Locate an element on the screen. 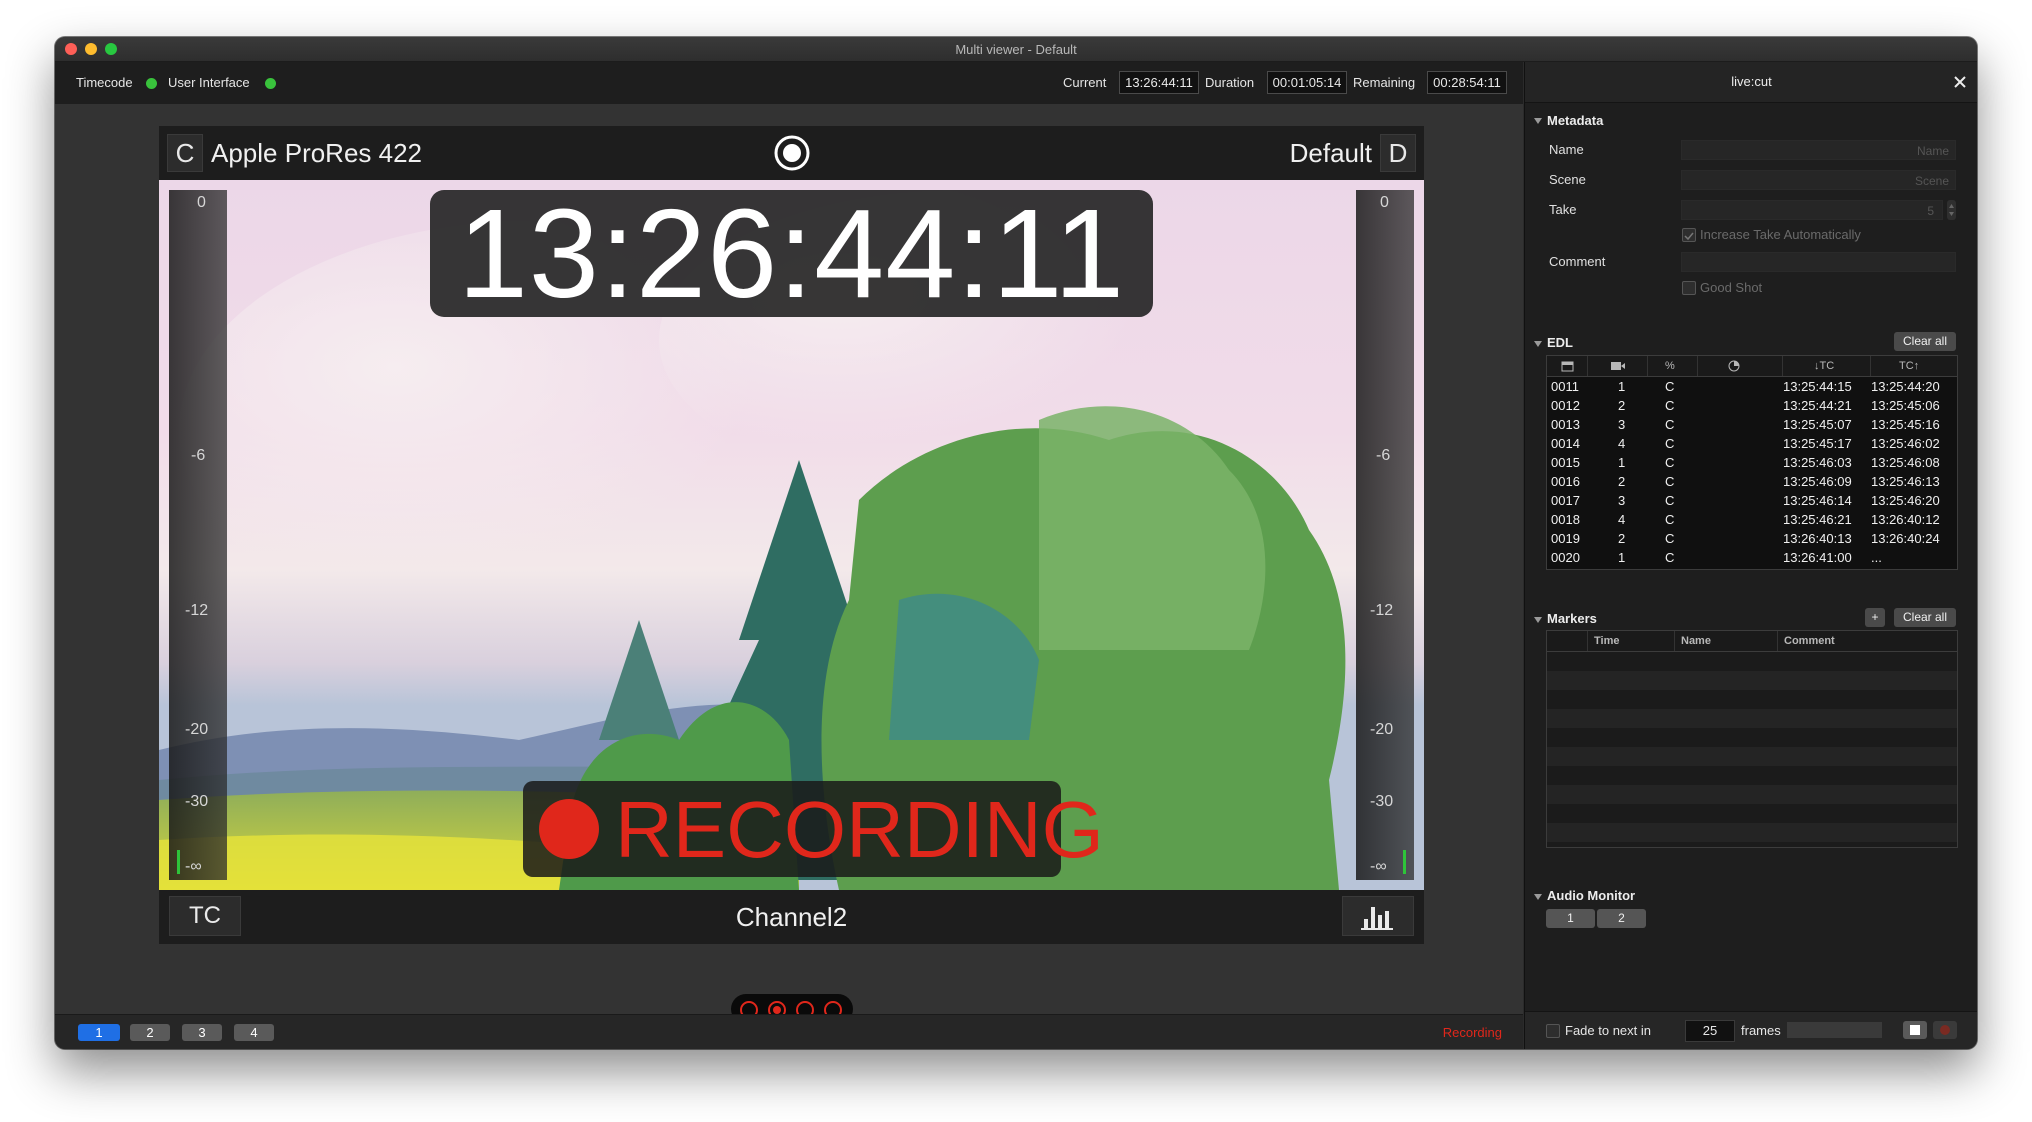 The height and width of the screenshot is (1122, 2032). audio-channel-2-button: 2 is located at coordinates (1621, 918).